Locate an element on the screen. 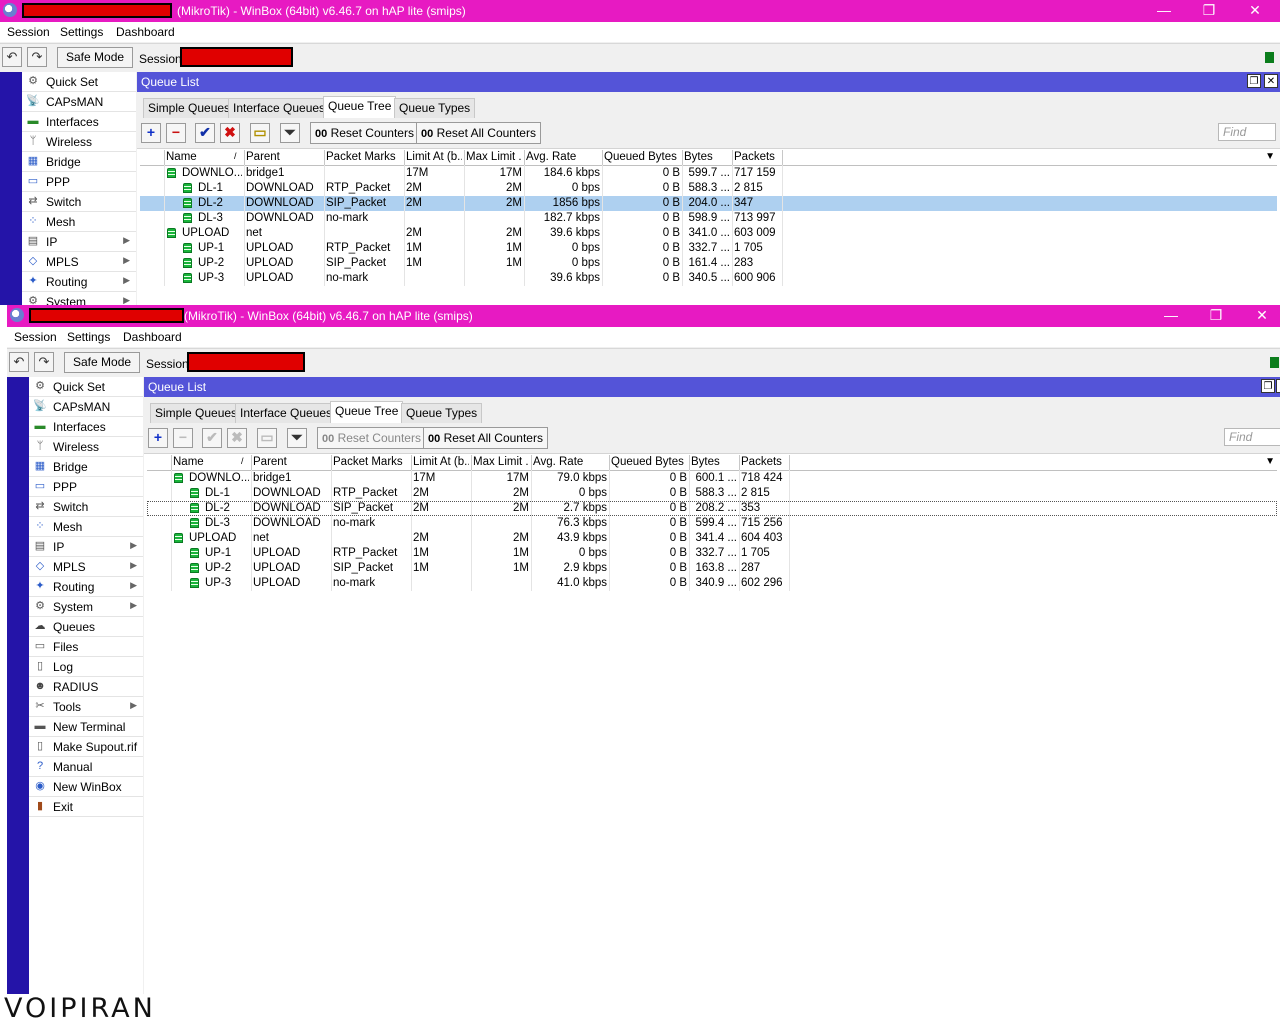 The image size is (1280, 1024). sidebar-item-exit: ▮ Exit is located at coordinates (86, 807).